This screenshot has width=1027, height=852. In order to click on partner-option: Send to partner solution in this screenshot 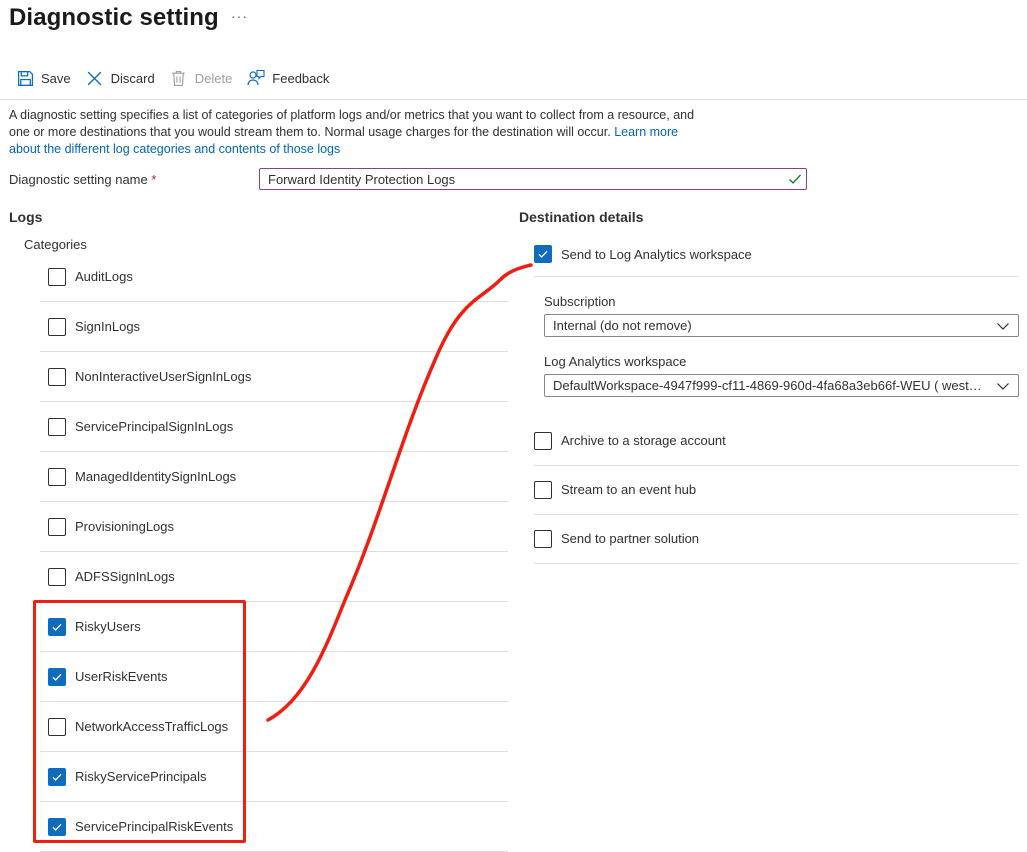, I will do `click(776, 539)`.